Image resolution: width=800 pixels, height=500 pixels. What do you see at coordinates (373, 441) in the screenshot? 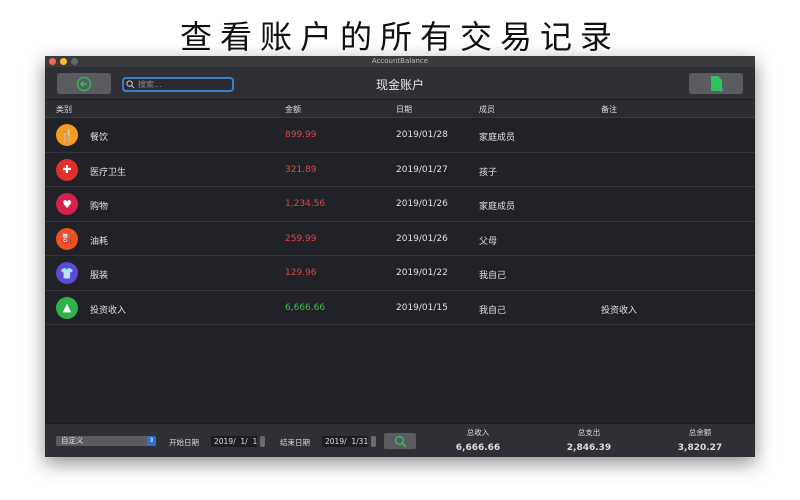
I see `end-date-stepper` at bounding box center [373, 441].